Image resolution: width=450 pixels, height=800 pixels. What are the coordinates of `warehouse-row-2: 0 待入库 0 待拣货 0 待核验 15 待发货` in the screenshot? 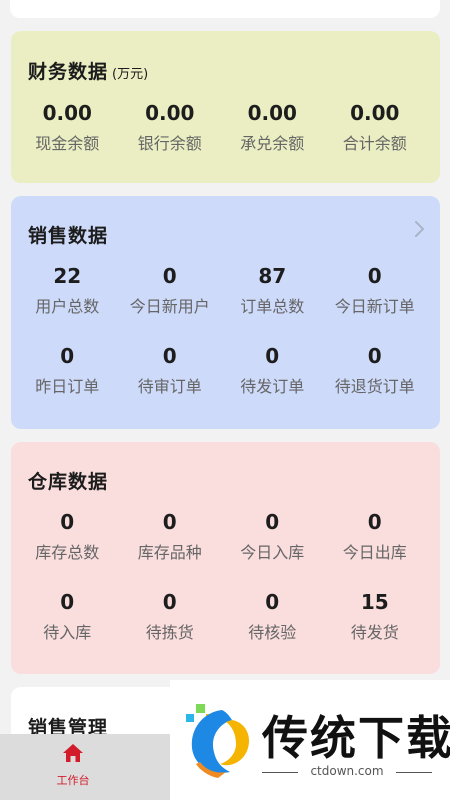 It's located at (225, 628).